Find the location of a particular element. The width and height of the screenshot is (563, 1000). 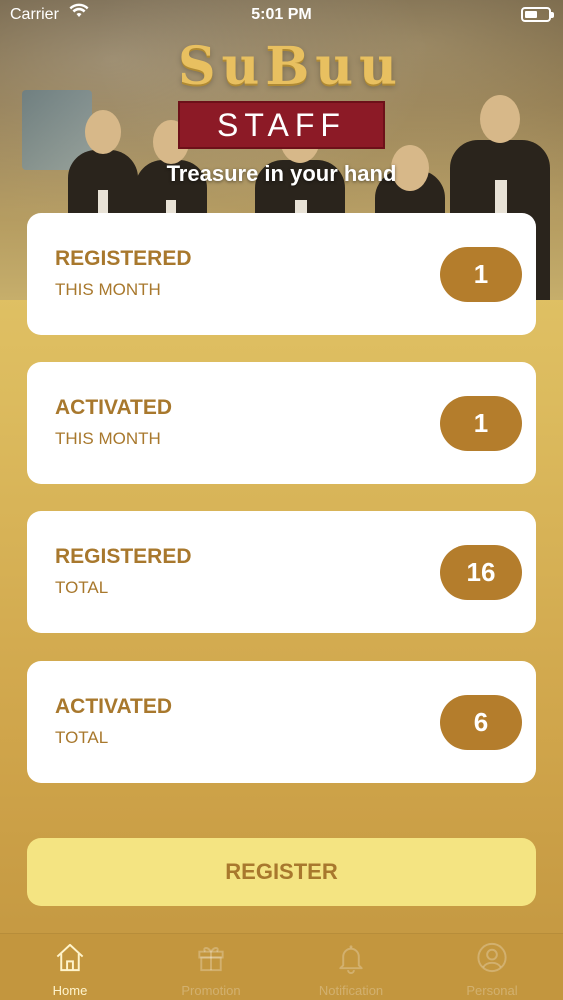

tab-personal-label: Personal is located at coordinates (492, 990).